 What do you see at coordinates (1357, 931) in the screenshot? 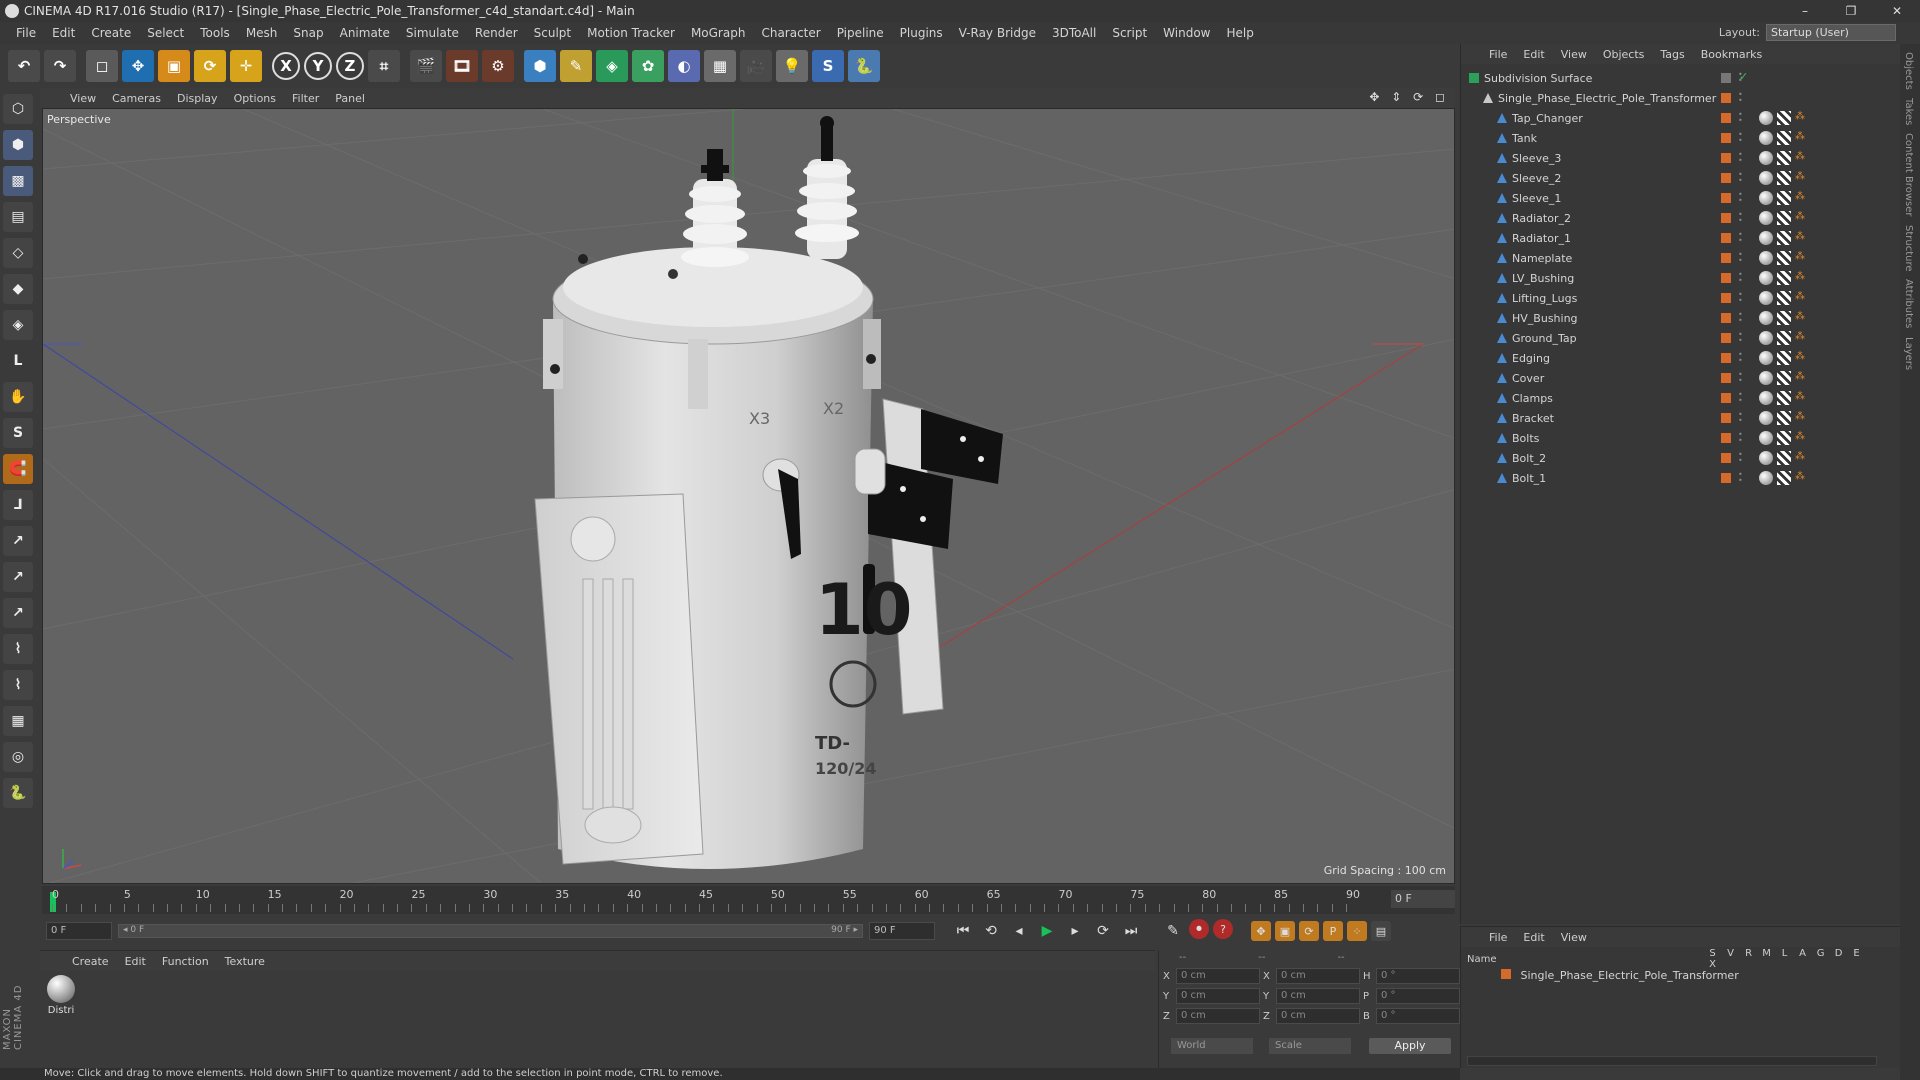
I see `key-pla-icon: ⁘` at bounding box center [1357, 931].